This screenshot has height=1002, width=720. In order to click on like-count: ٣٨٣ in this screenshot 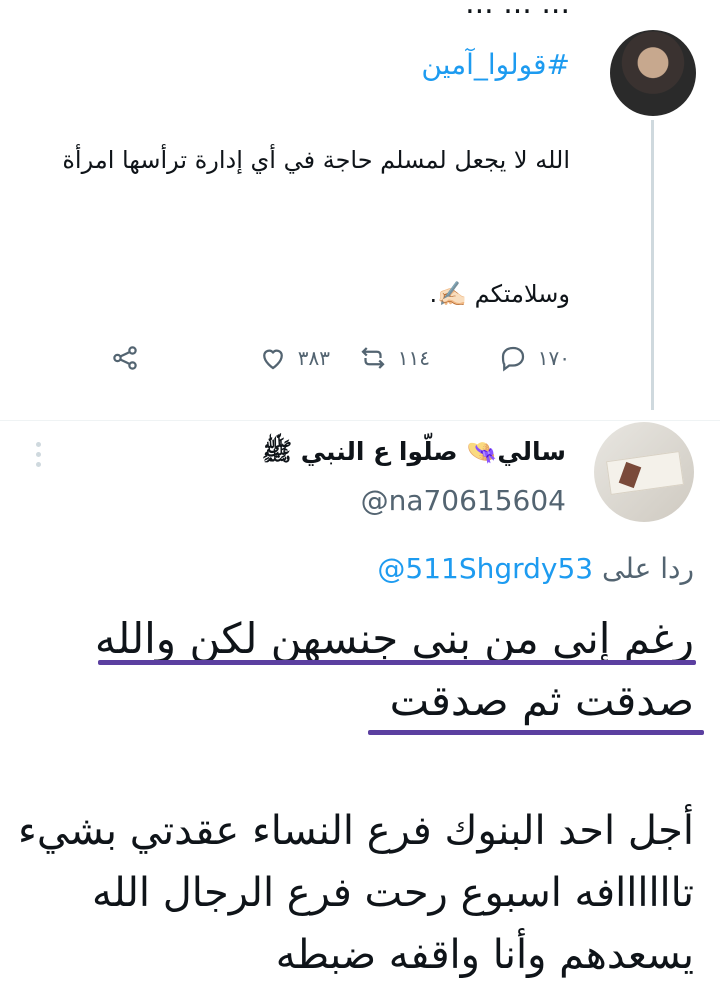, I will do `click(313, 358)`.